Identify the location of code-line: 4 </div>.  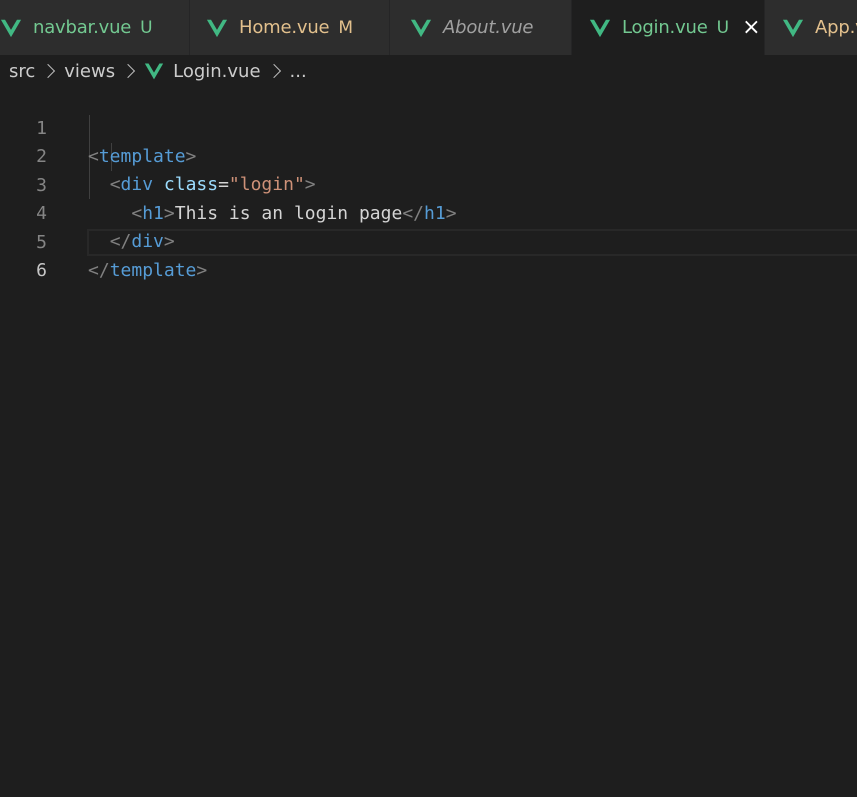
(428, 212).